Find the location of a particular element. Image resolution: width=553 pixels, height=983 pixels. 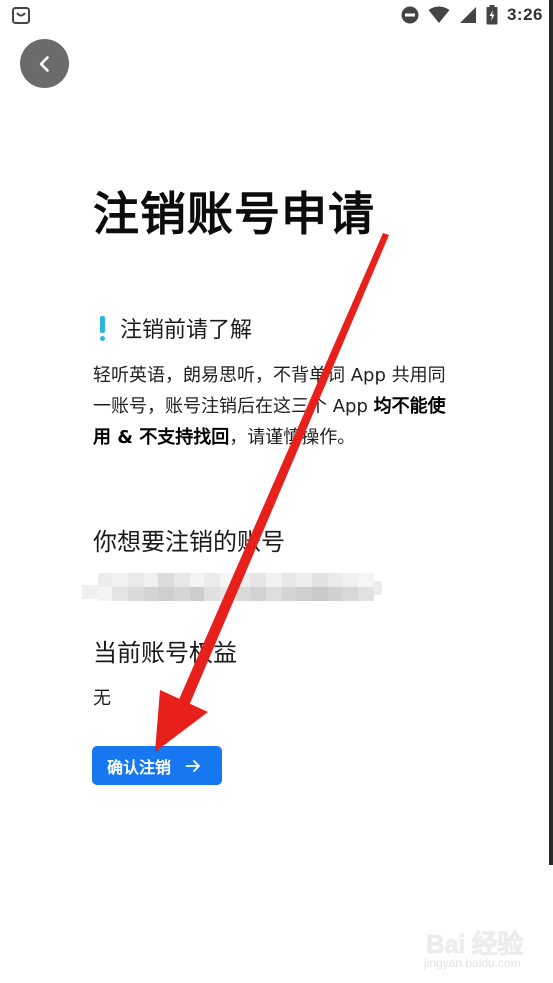

account-section-title: 你想要注销的账号 is located at coordinates (189, 542).